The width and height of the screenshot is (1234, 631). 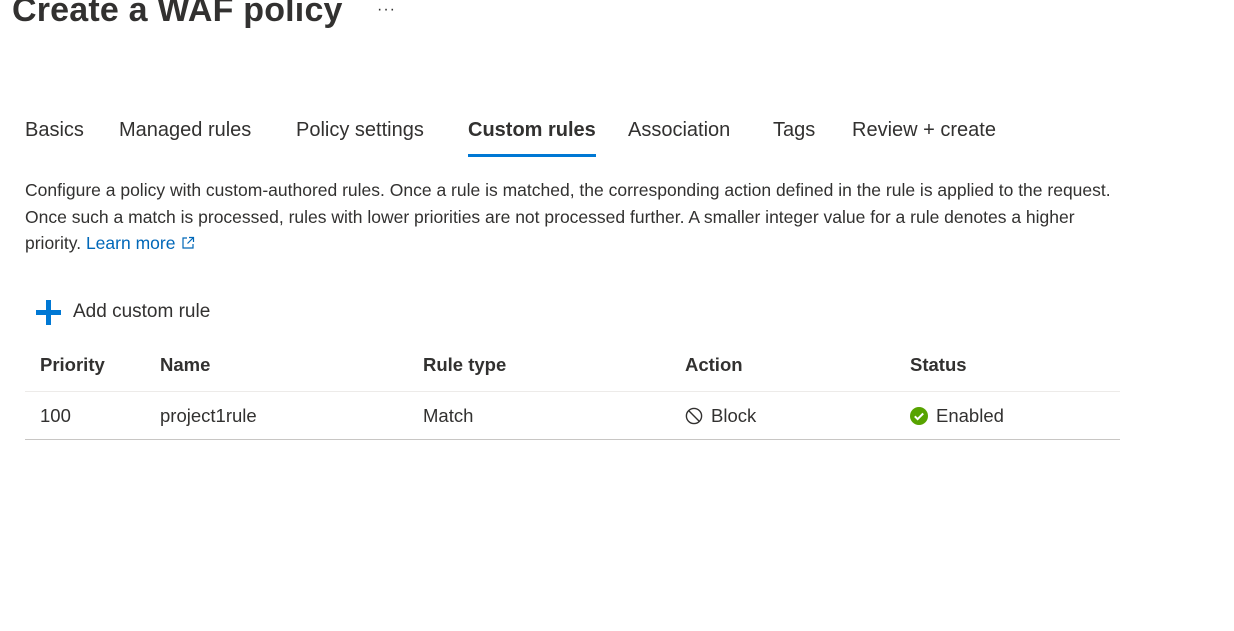 I want to click on tab-policy-settings: Policy settings, so click(x=360, y=130).